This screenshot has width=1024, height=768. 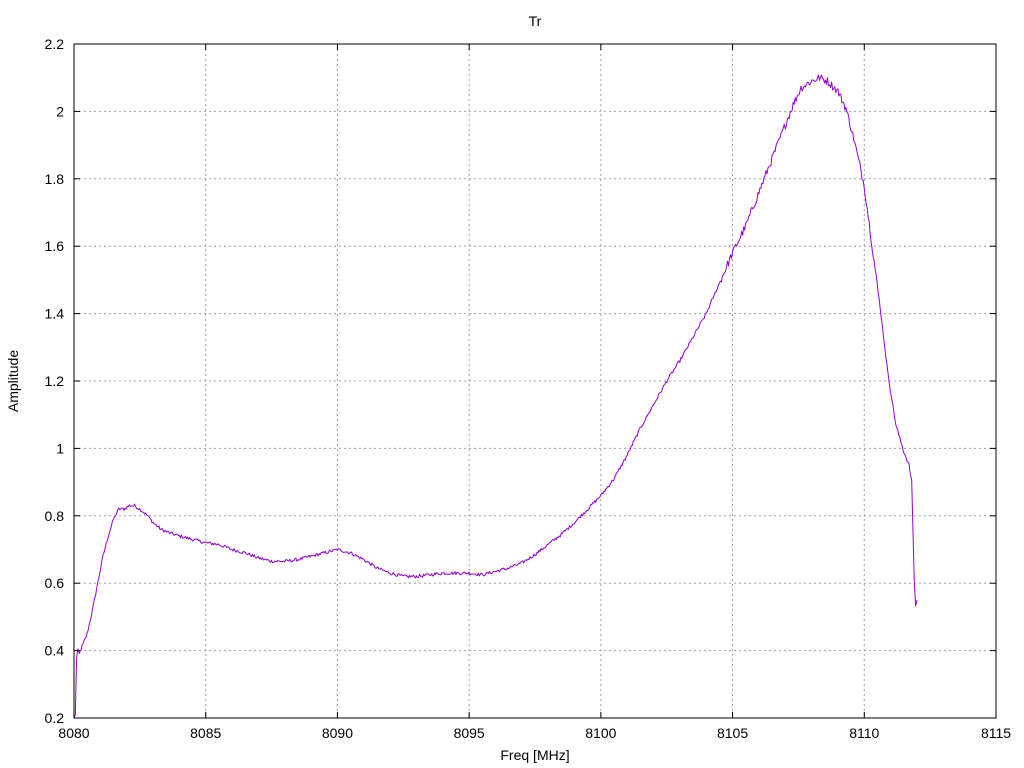 What do you see at coordinates (13, 381) in the screenshot?
I see `y-axis-title: Amplitude` at bounding box center [13, 381].